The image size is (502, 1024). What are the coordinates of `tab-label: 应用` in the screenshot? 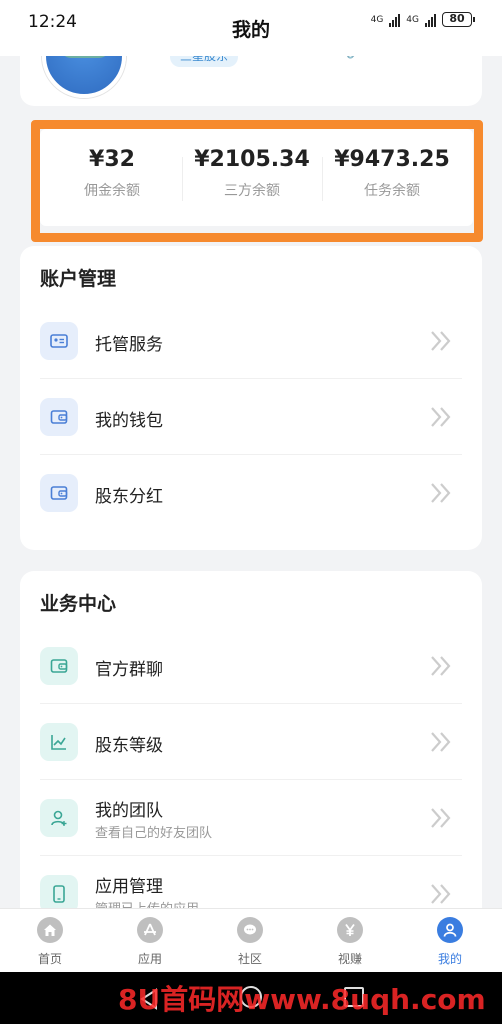 It's located at (149, 959).